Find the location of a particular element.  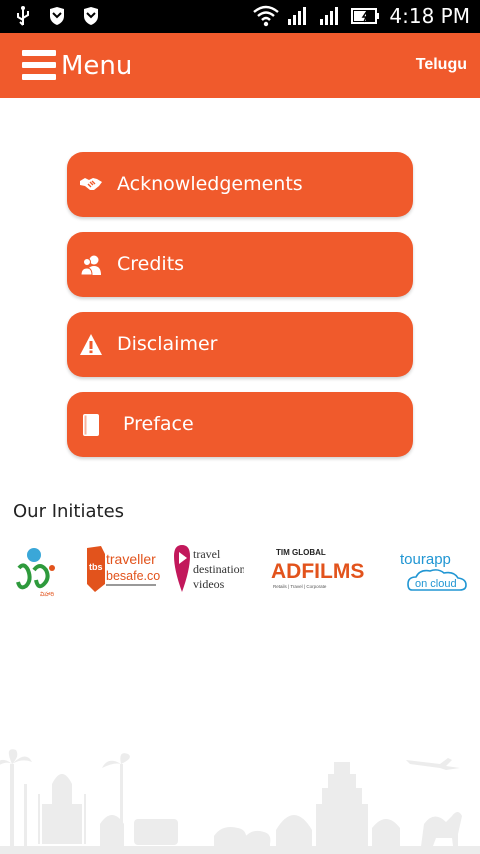

videos-text: videos is located at coordinates (209, 584).